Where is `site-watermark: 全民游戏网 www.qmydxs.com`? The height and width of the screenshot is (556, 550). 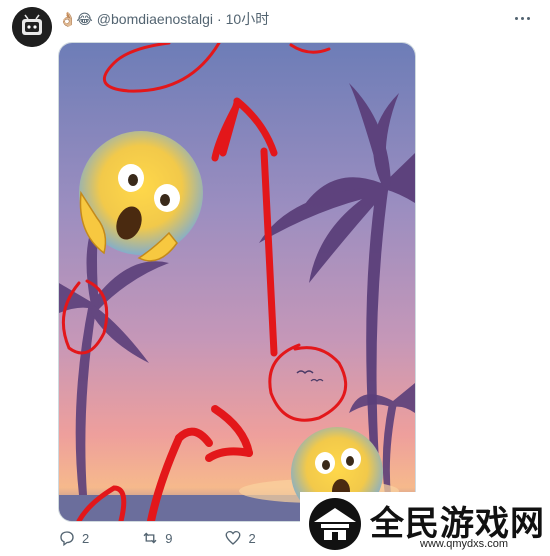 site-watermark: 全民游戏网 www.qmydxs.com is located at coordinates (425, 524).